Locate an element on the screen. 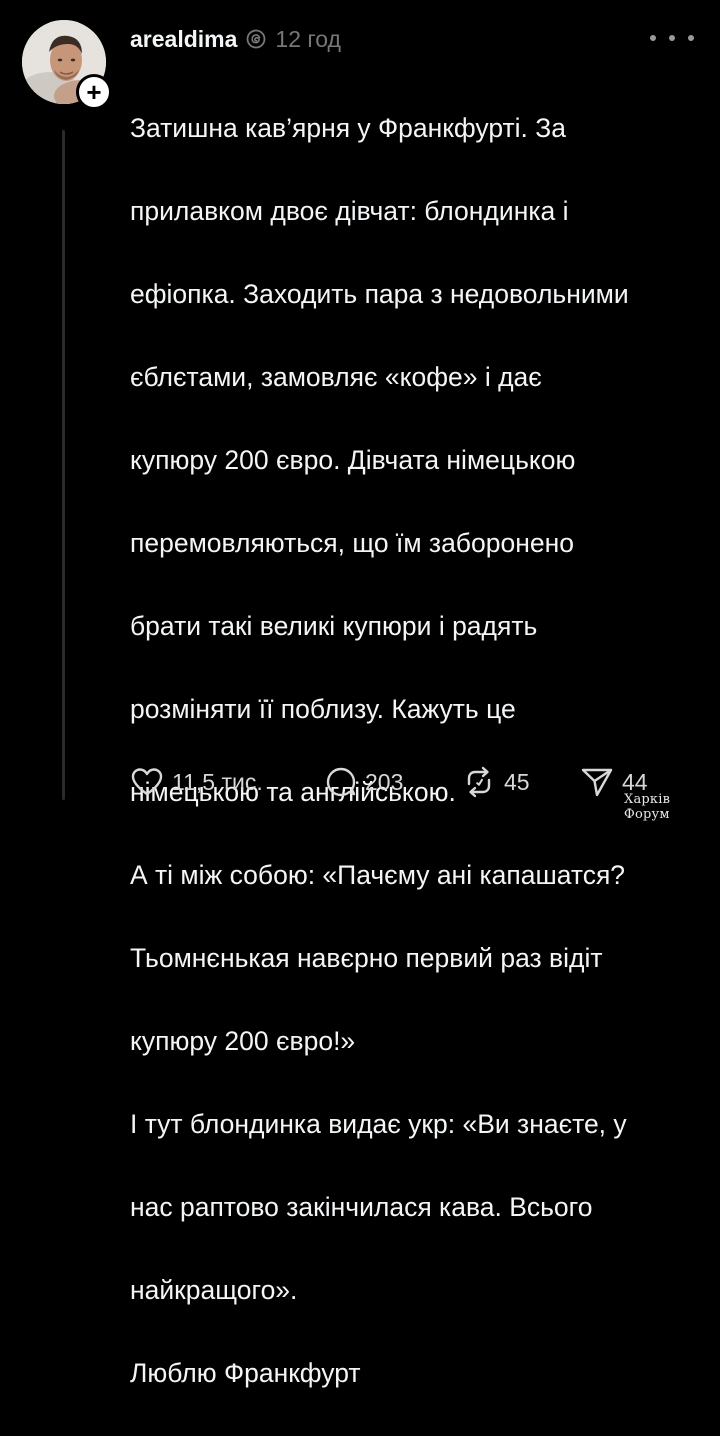 The width and height of the screenshot is (720, 1436). post-text-line: брати такі великі купюри і радять is located at coordinates (334, 625).